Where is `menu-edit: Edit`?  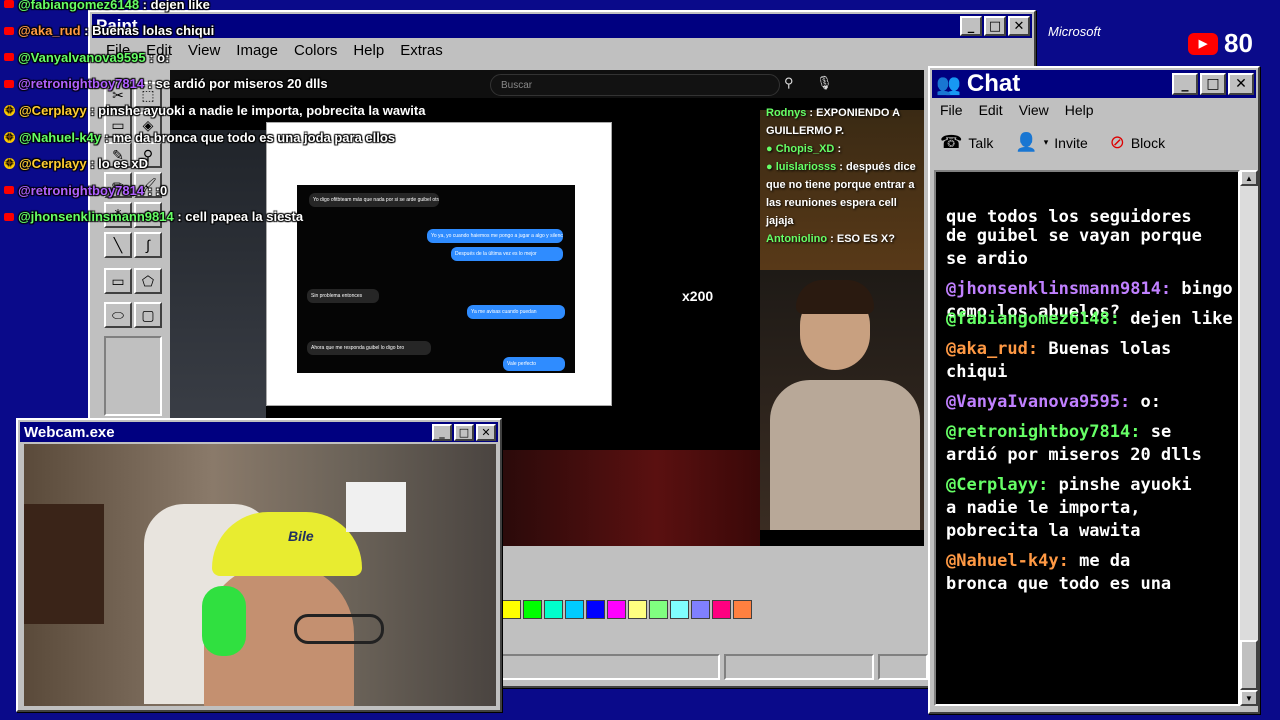
menu-edit: Edit is located at coordinates (991, 110).